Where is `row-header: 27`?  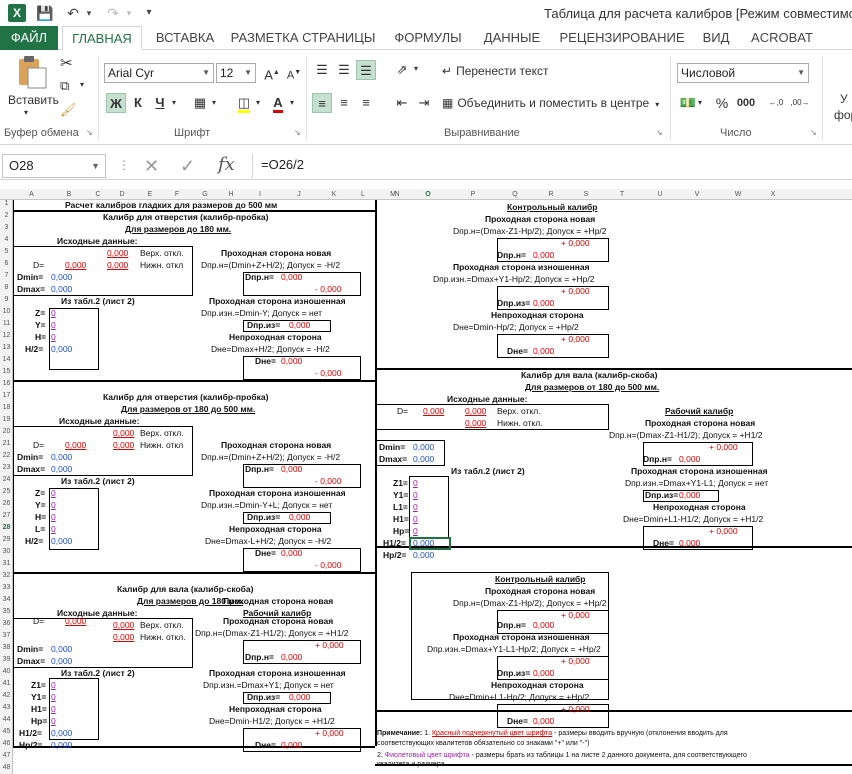 row-header: 27 is located at coordinates (6, 515).